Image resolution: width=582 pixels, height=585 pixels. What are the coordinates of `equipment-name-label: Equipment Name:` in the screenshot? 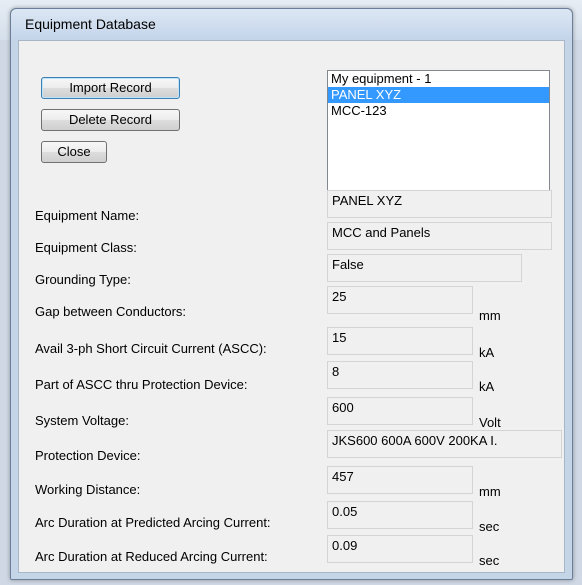 It's located at (87, 215).